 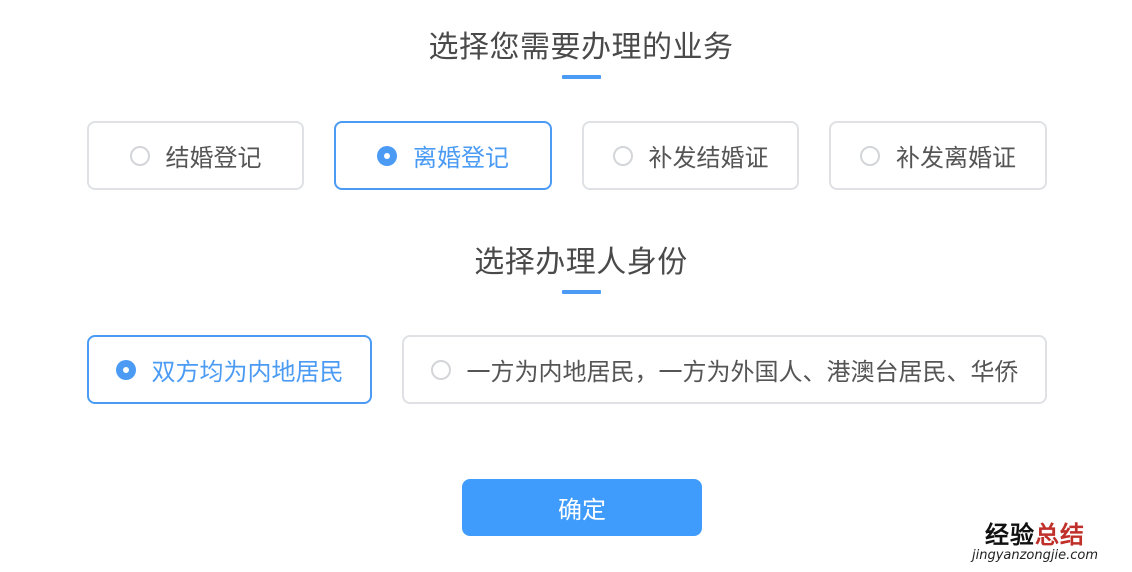 I want to click on identity-section-title: 选择办理人身份, so click(x=581, y=262).